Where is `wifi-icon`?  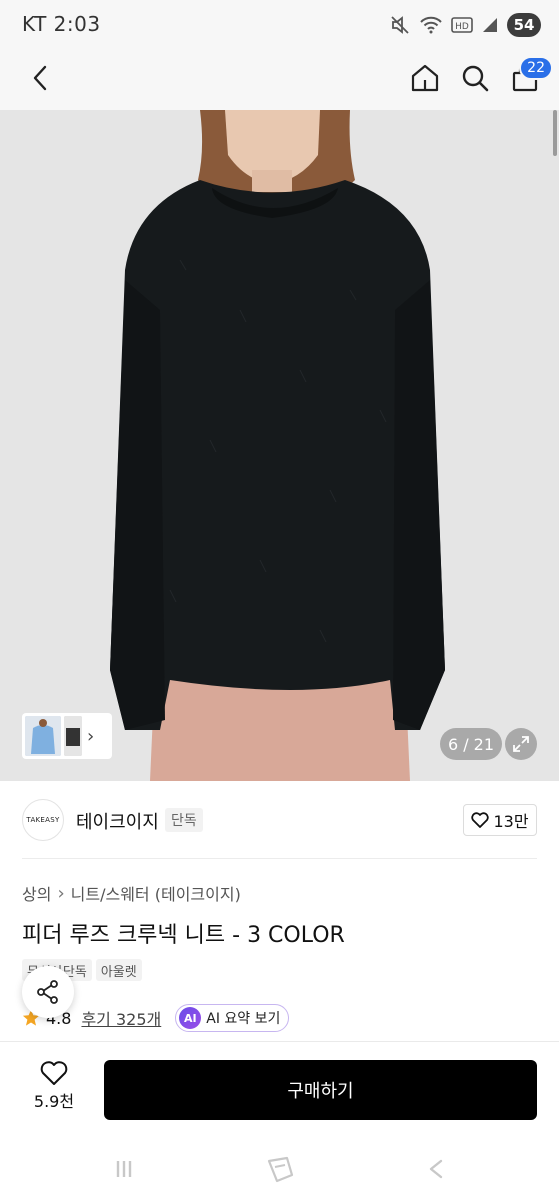 wifi-icon is located at coordinates (431, 25).